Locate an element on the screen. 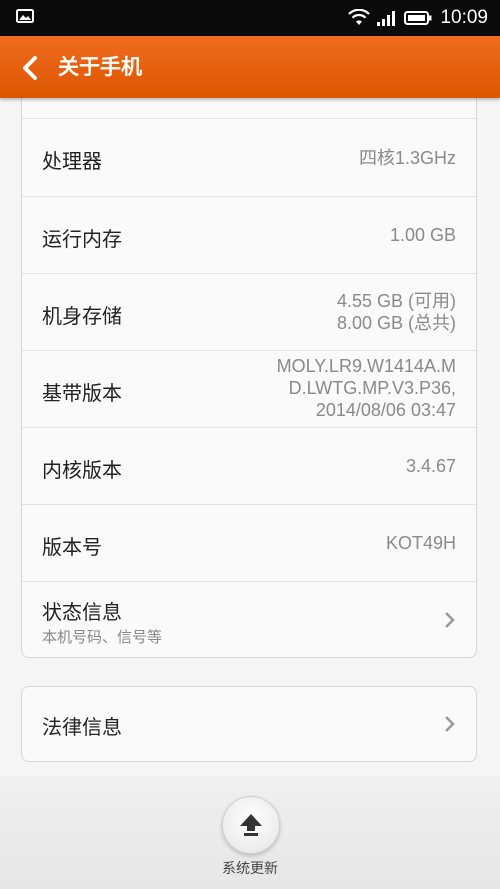 Image resolution: width=500 pixels, height=889 pixels. row-value: 四核1.3GHz is located at coordinates (407, 158).